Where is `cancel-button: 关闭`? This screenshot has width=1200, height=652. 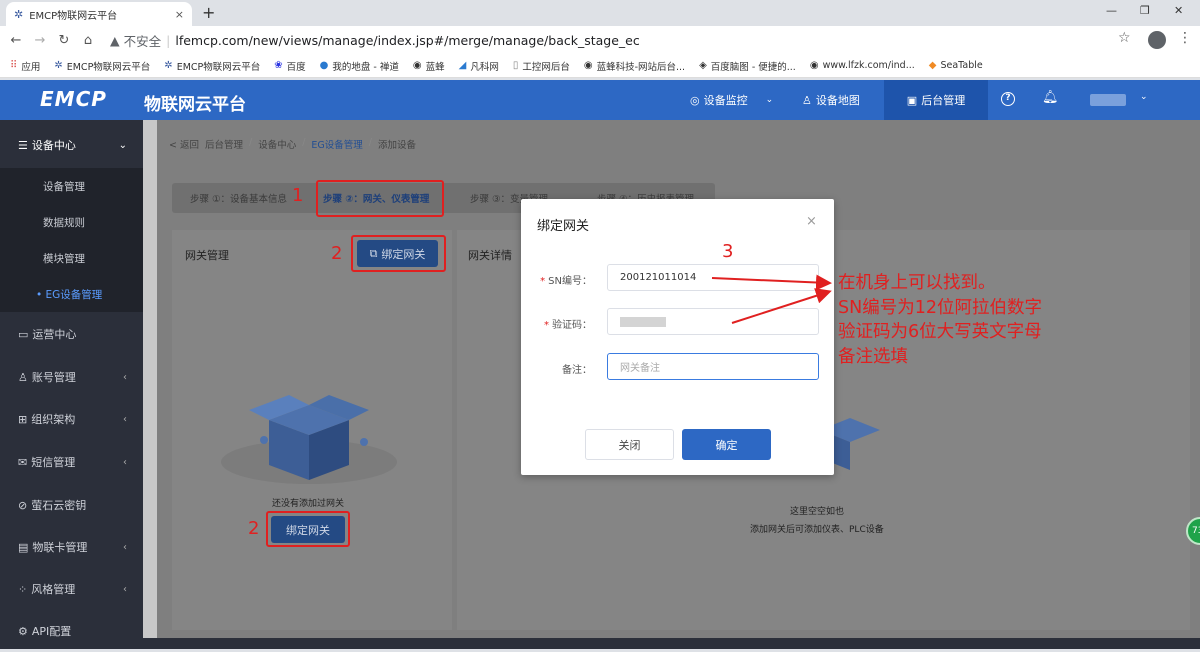 cancel-button: 关闭 is located at coordinates (629, 444).